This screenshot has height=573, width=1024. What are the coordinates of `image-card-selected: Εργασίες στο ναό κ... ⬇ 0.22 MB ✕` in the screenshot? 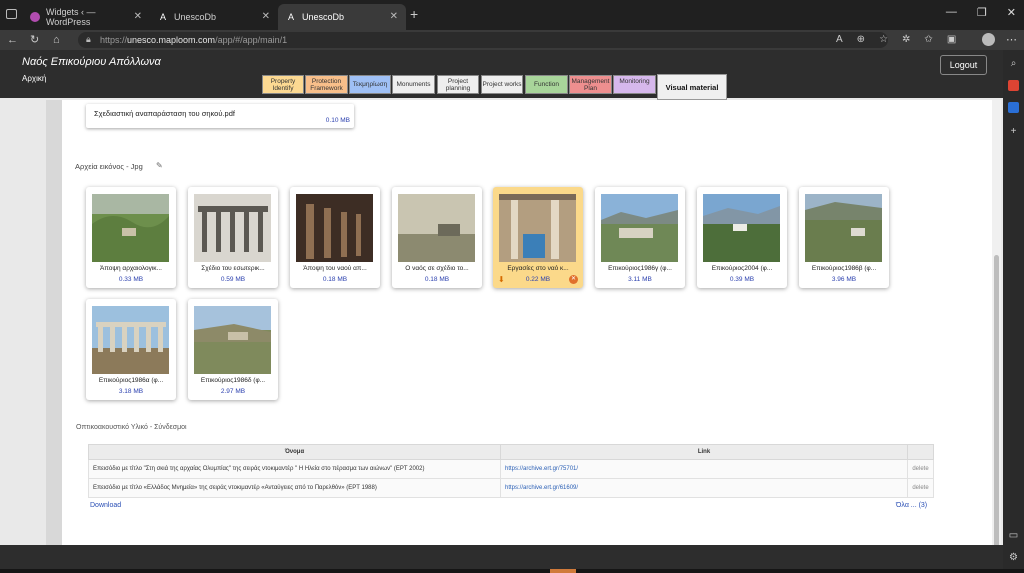 It's located at (538, 237).